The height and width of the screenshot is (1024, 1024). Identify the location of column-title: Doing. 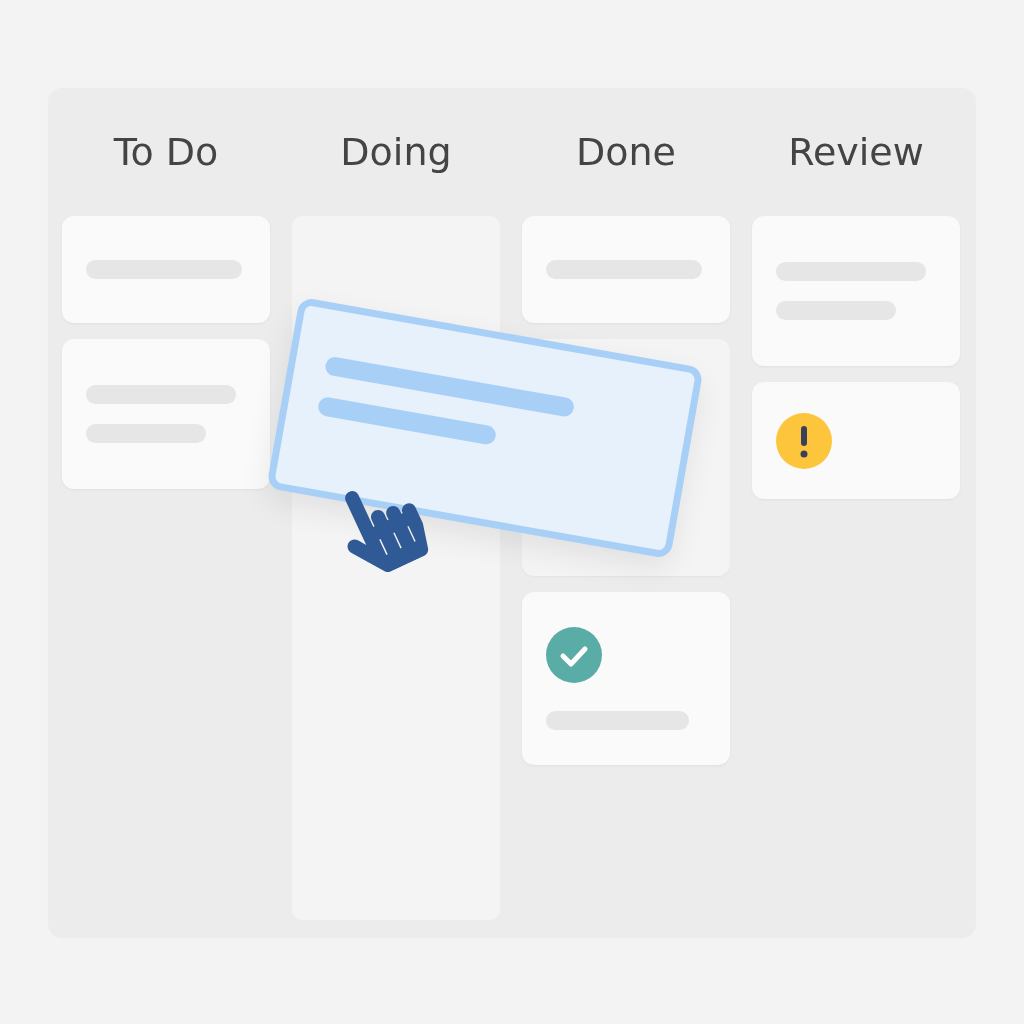
(396, 152).